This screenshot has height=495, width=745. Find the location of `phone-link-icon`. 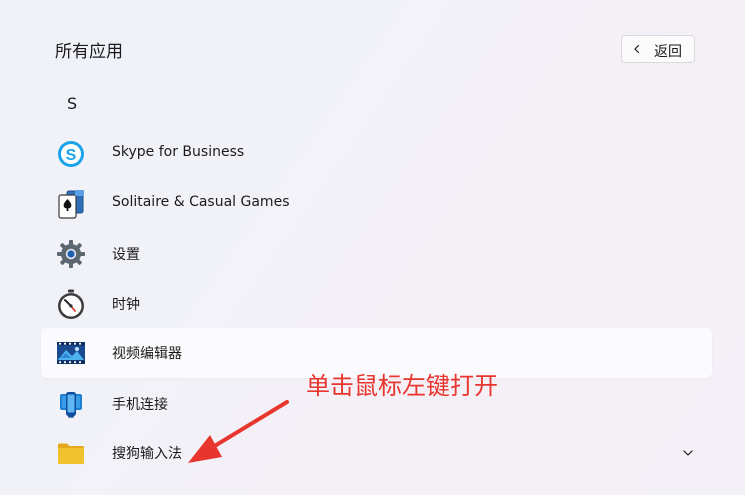

phone-link-icon is located at coordinates (71, 405).